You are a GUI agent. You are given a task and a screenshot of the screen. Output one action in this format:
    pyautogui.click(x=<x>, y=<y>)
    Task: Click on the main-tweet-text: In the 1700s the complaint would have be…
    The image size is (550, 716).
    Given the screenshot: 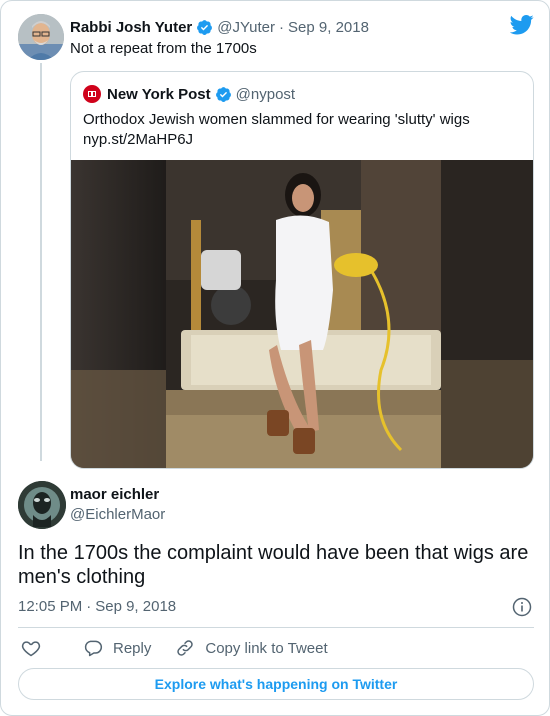 What is the action you would take?
    pyautogui.click(x=273, y=565)
    